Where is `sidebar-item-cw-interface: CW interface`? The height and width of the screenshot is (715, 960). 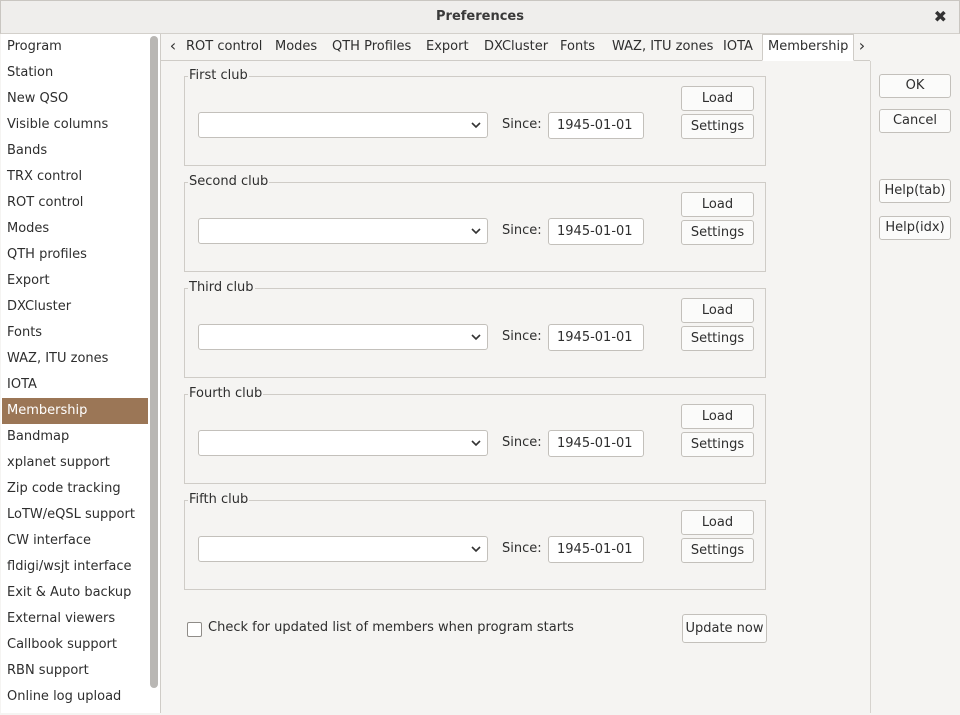
sidebar-item-cw-interface: CW interface is located at coordinates (75, 541).